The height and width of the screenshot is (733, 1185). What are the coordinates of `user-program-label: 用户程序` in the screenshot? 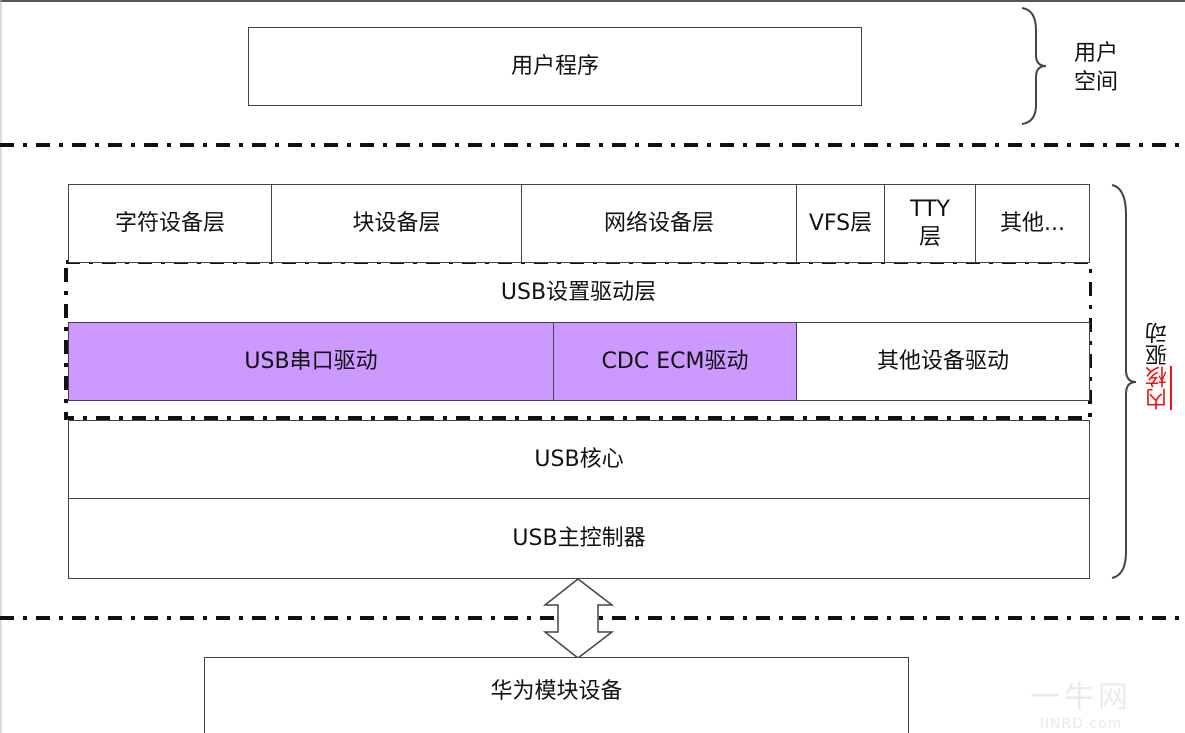 It's located at (554, 66).